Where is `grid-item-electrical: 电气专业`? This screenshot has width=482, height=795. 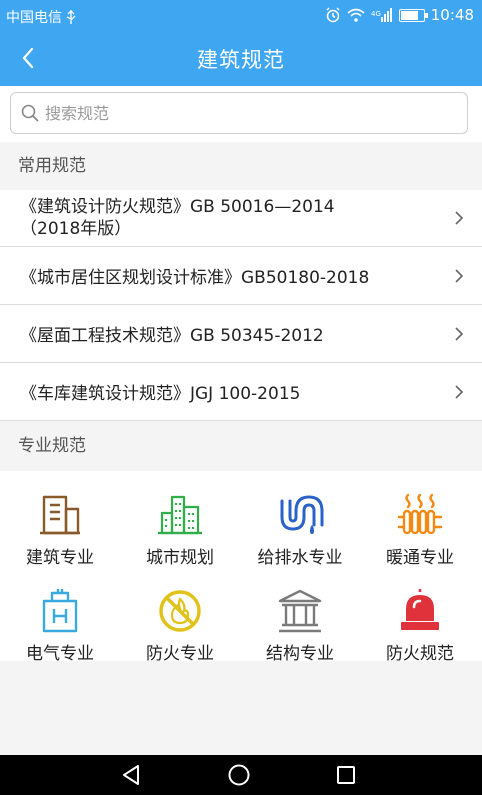
grid-item-electrical: 电气专业 is located at coordinates (60, 632).